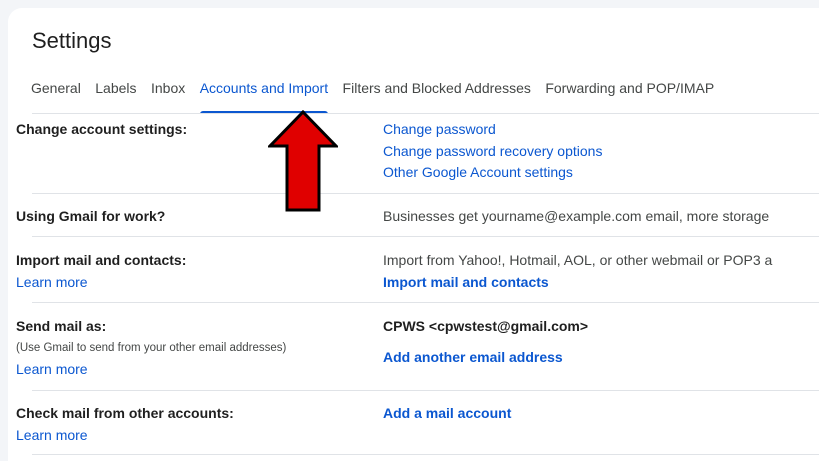 The image size is (819, 461). Describe the element at coordinates (478, 172) in the screenshot. I see `other-google-account-settings-link: Other Google Account settings` at that location.